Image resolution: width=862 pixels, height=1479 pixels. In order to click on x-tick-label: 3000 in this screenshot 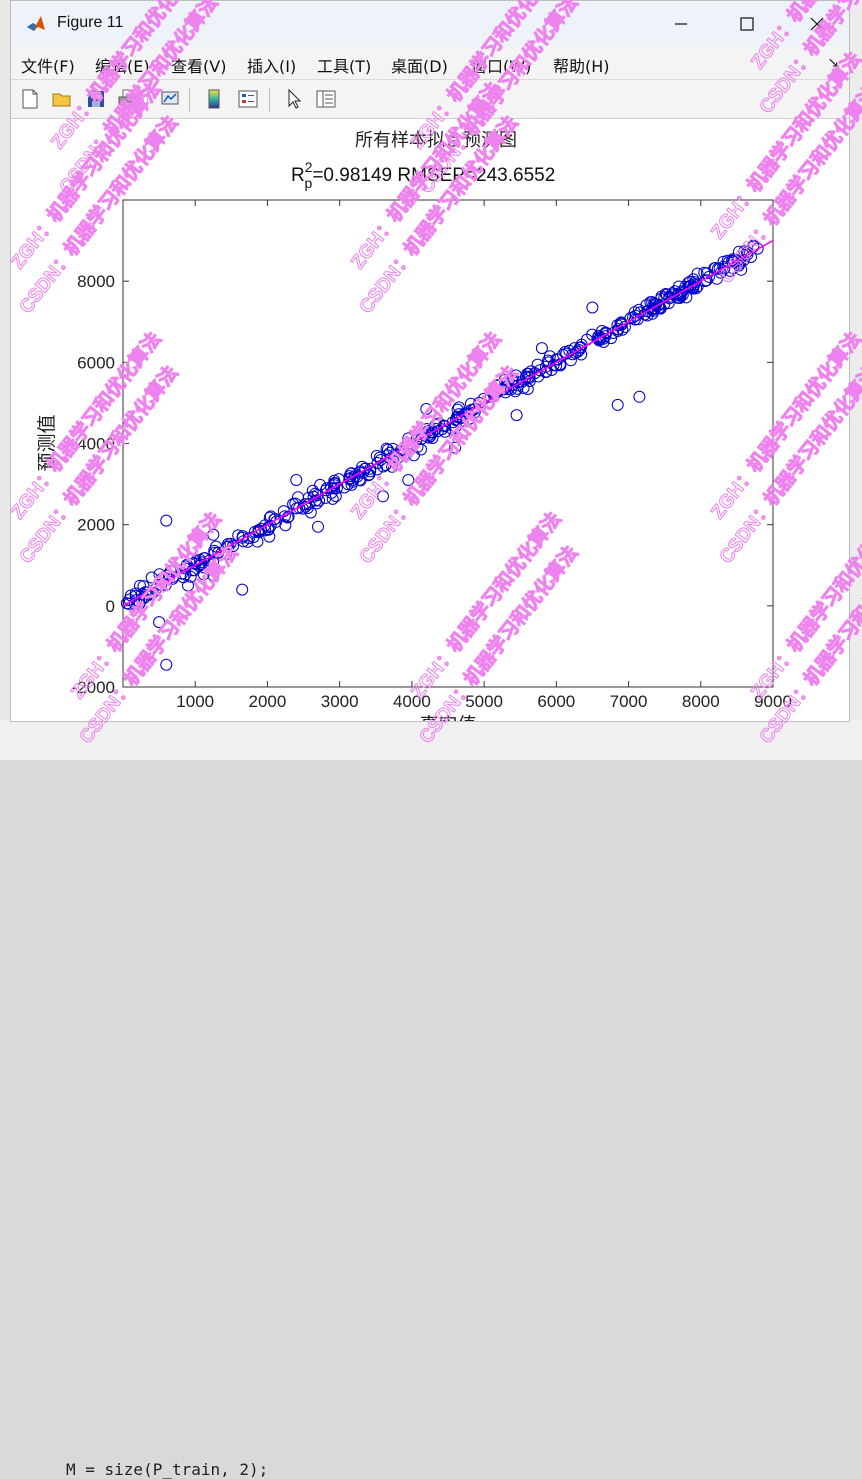, I will do `click(340, 701)`.